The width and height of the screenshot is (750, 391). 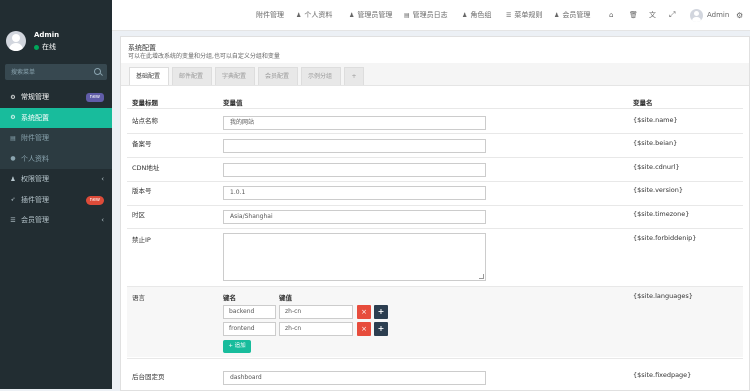 I want to click on sidebar-item-label: 系统配置, so click(x=35, y=117).